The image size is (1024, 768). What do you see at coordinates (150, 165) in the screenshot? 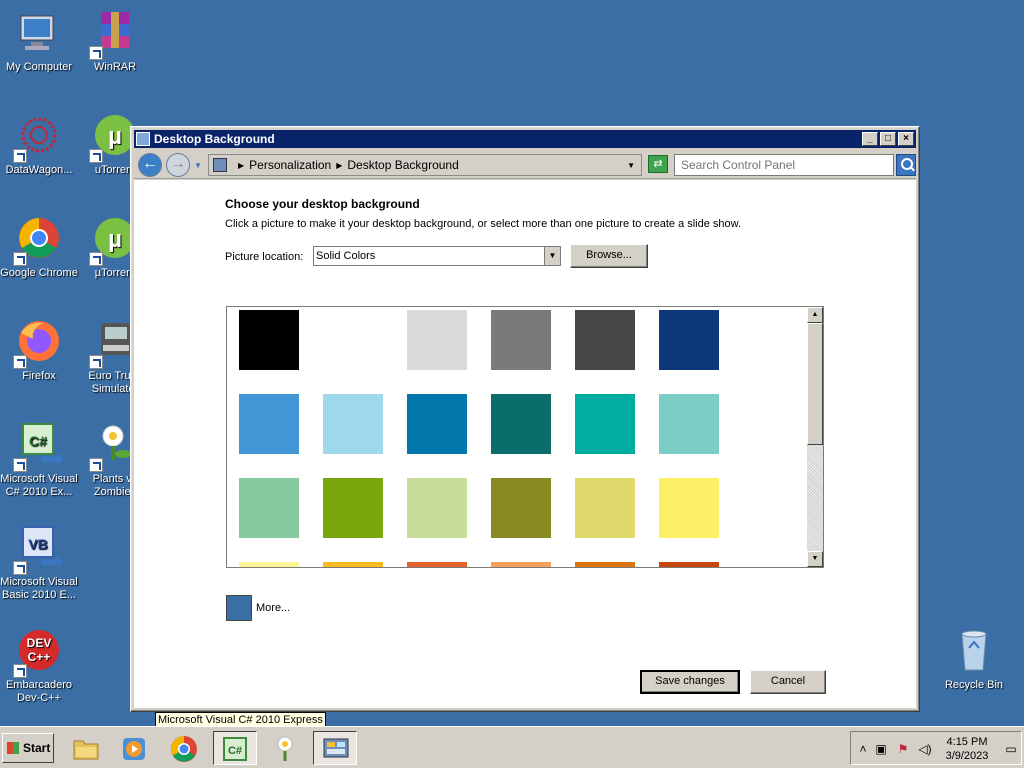
I see `back-button: ←` at bounding box center [150, 165].